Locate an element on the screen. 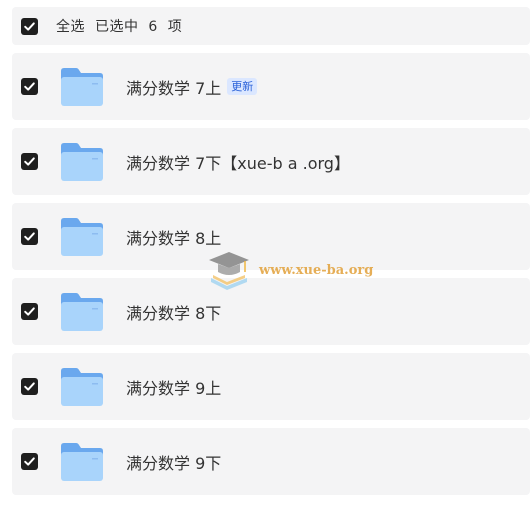 The height and width of the screenshot is (507, 530). file-row: 满分数学 7下【xue-b a .org】 is located at coordinates (271, 161).